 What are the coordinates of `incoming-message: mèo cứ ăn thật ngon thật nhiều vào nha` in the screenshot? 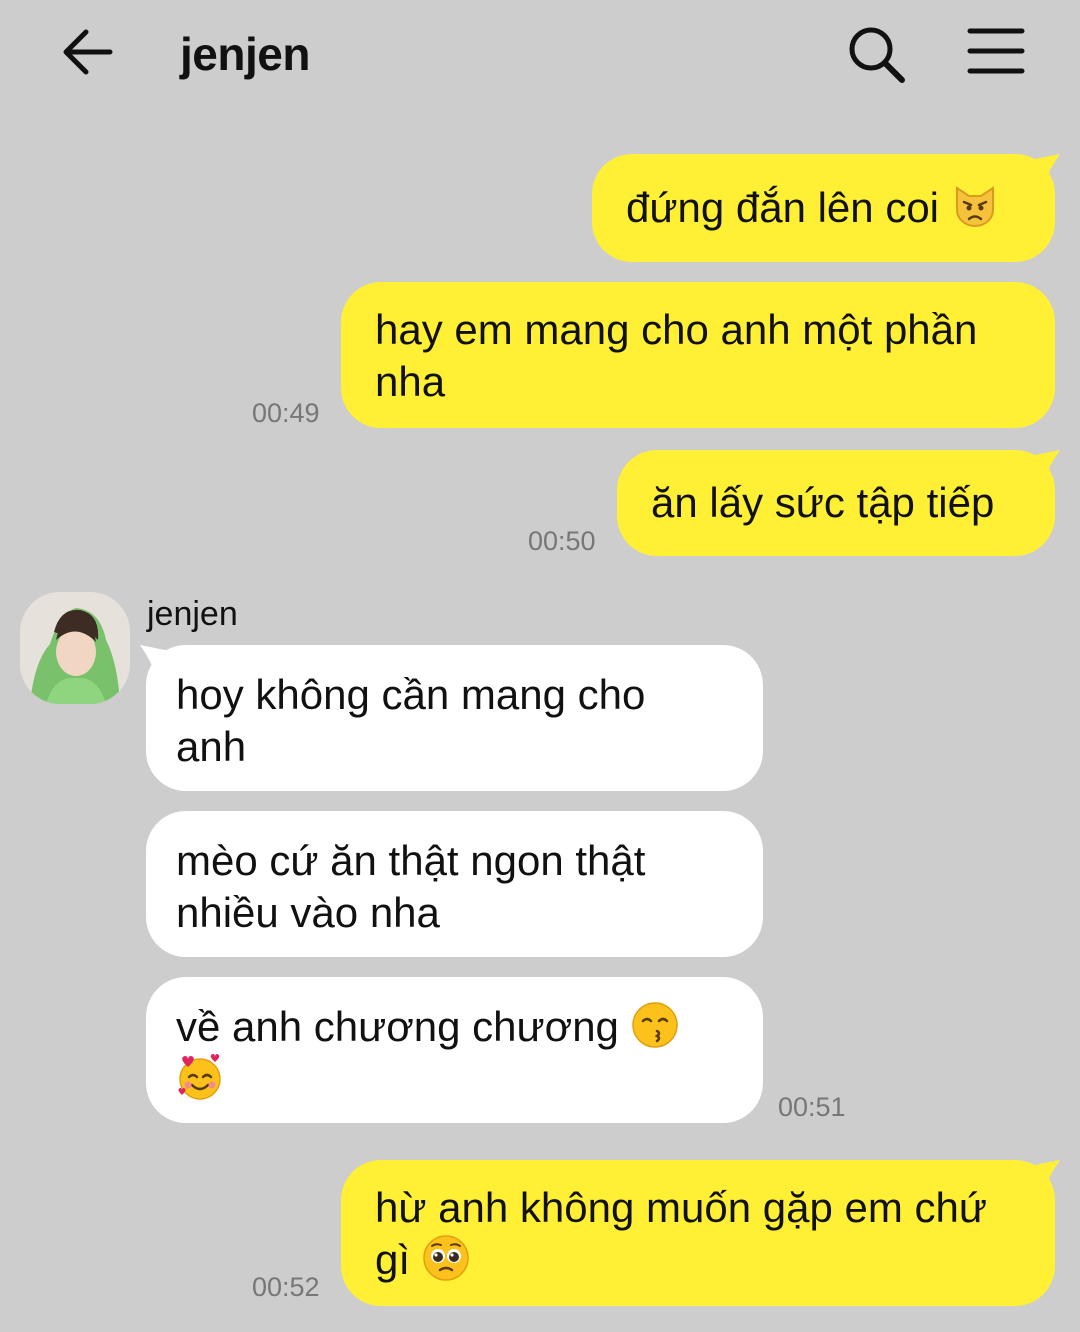 It's located at (454, 884).